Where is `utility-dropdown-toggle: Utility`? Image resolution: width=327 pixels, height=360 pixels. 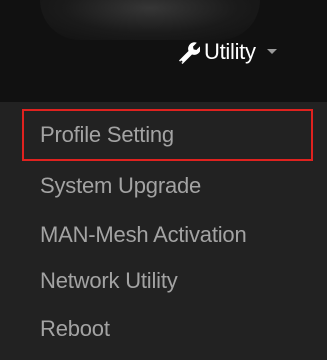 utility-dropdown-toggle: Utility is located at coordinates (227, 52).